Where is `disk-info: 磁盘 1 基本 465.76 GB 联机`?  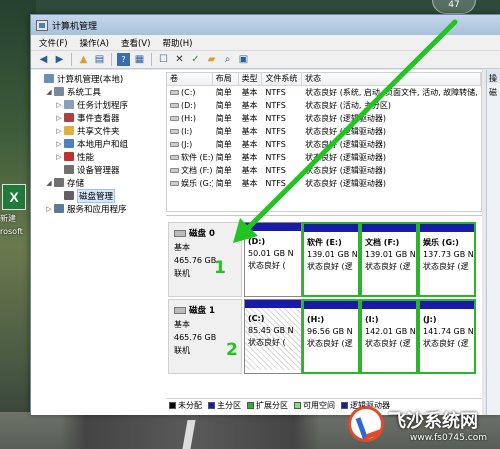
disk-info: 磁盘 1 基本 465.76 GB 联机 is located at coordinates (205, 336).